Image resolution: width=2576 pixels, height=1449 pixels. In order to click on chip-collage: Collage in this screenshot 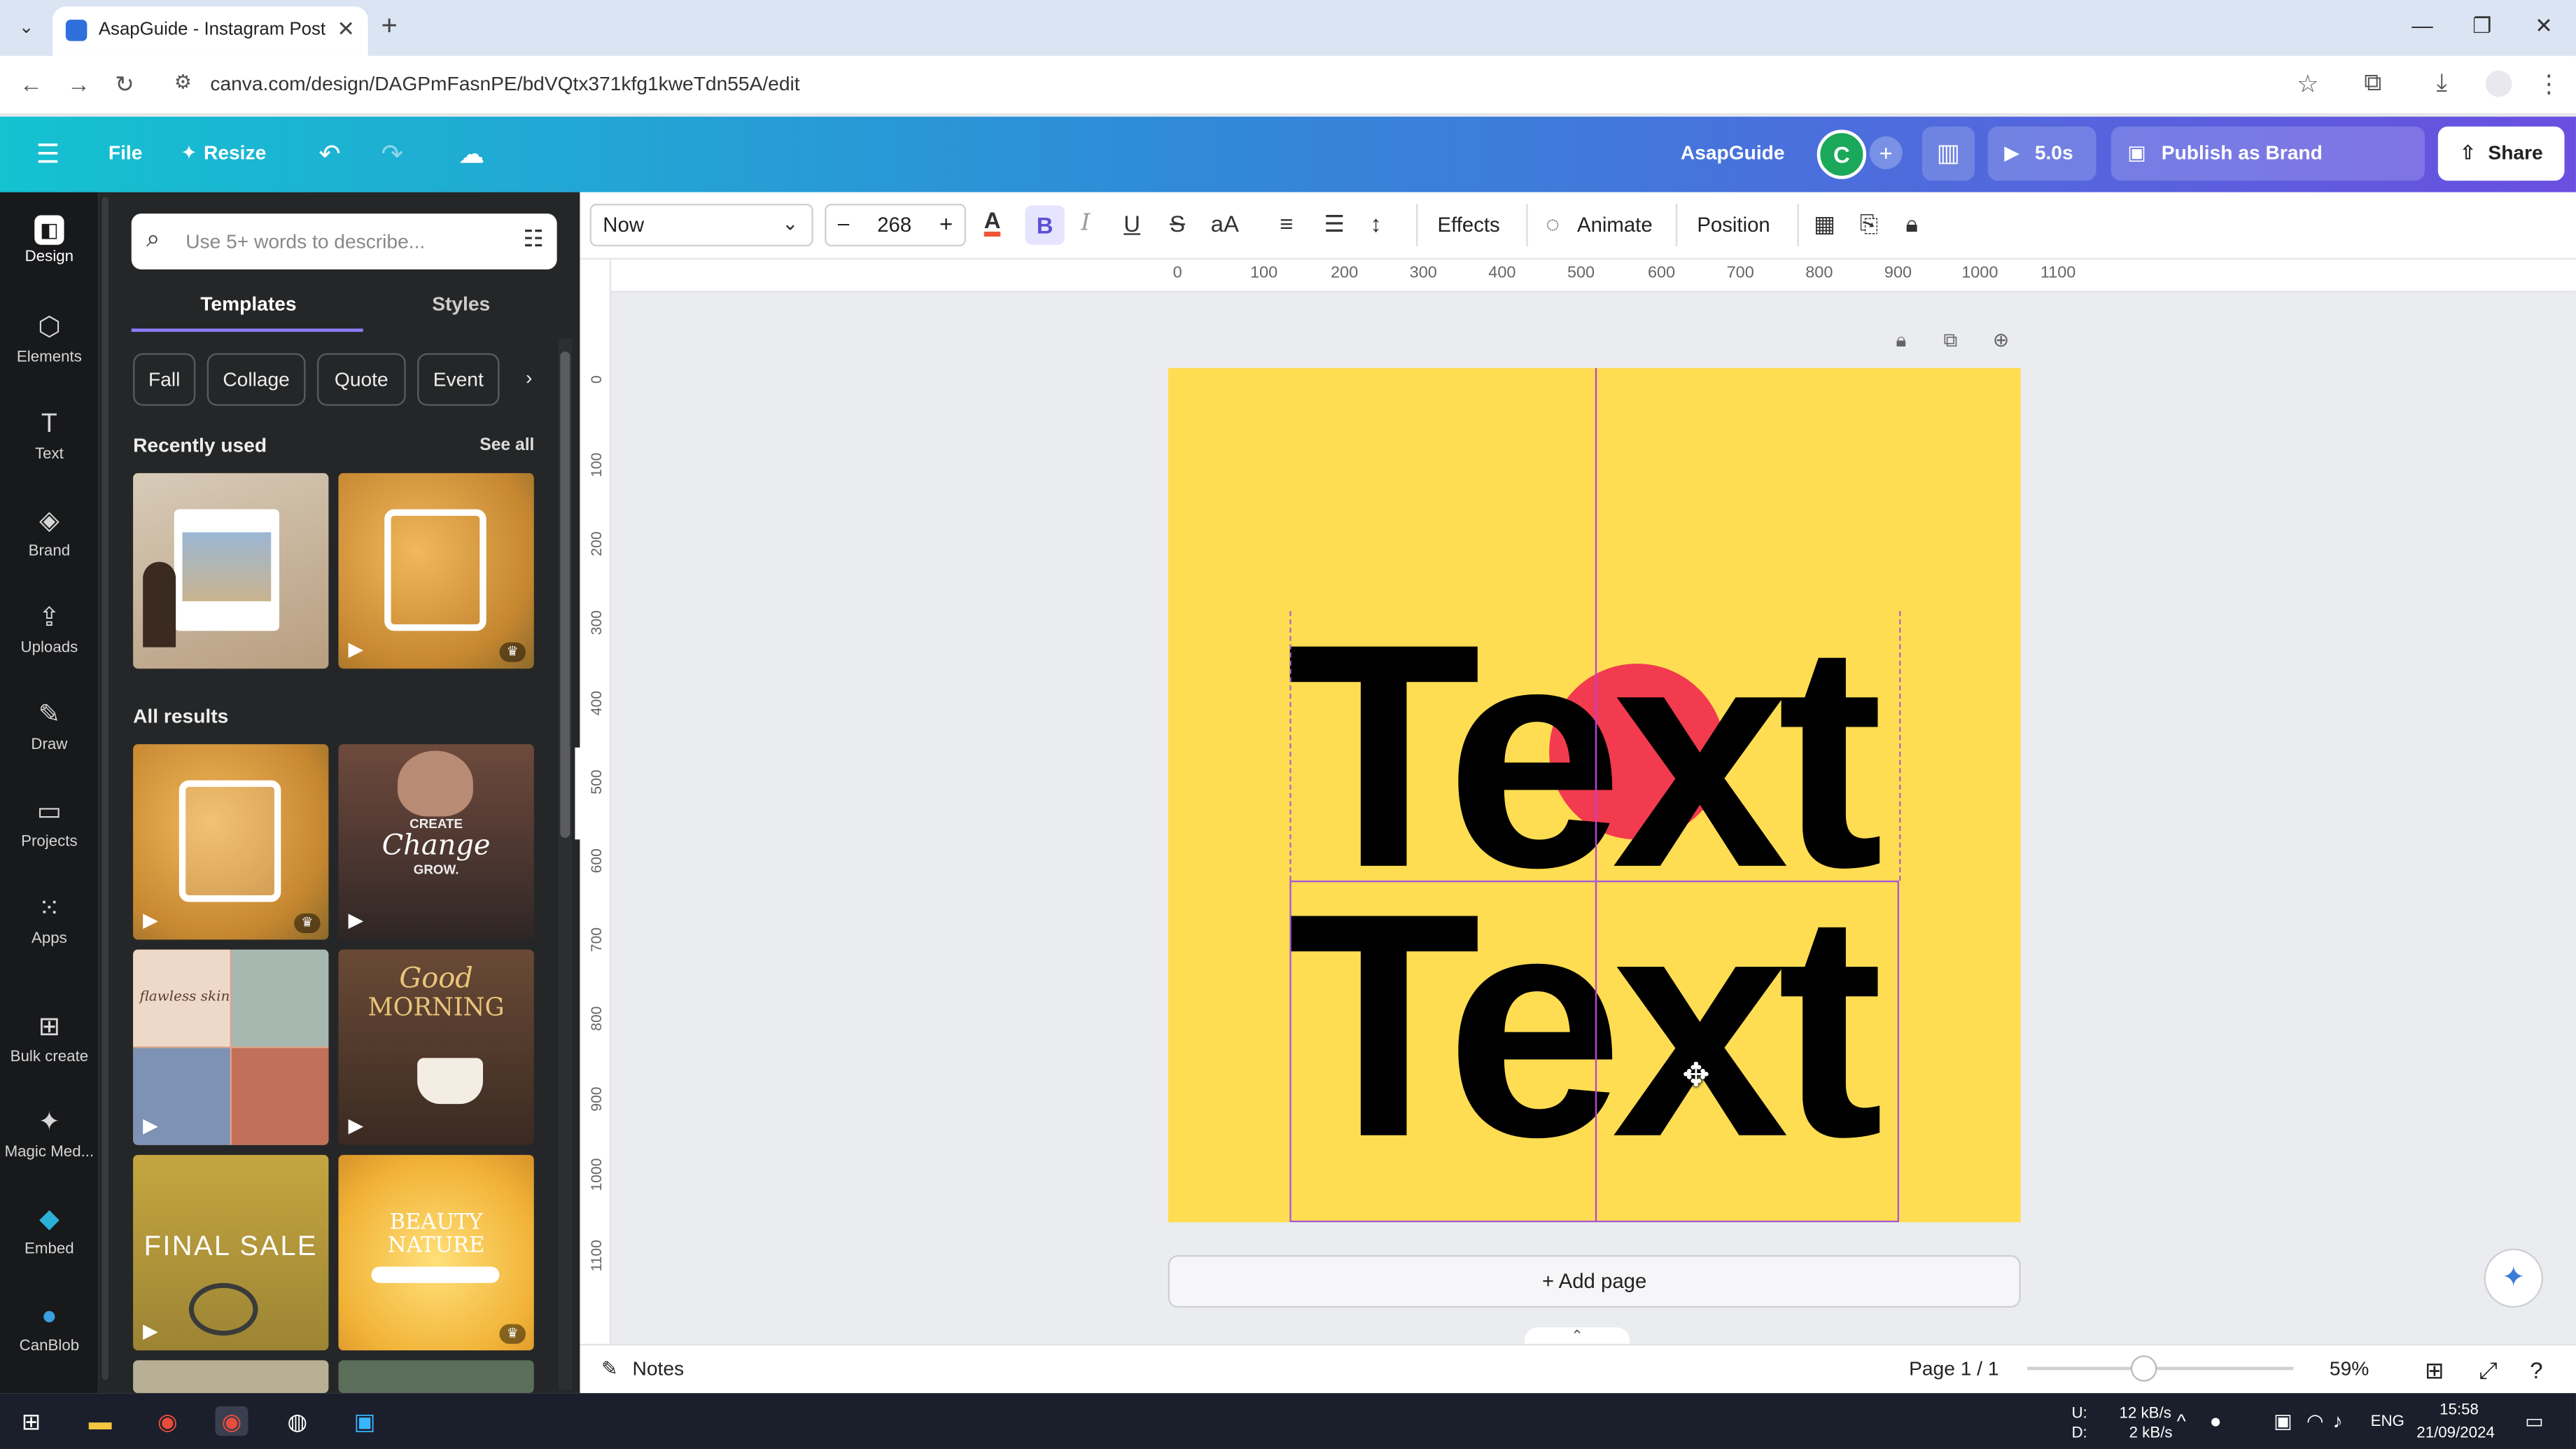, I will do `click(256, 379)`.